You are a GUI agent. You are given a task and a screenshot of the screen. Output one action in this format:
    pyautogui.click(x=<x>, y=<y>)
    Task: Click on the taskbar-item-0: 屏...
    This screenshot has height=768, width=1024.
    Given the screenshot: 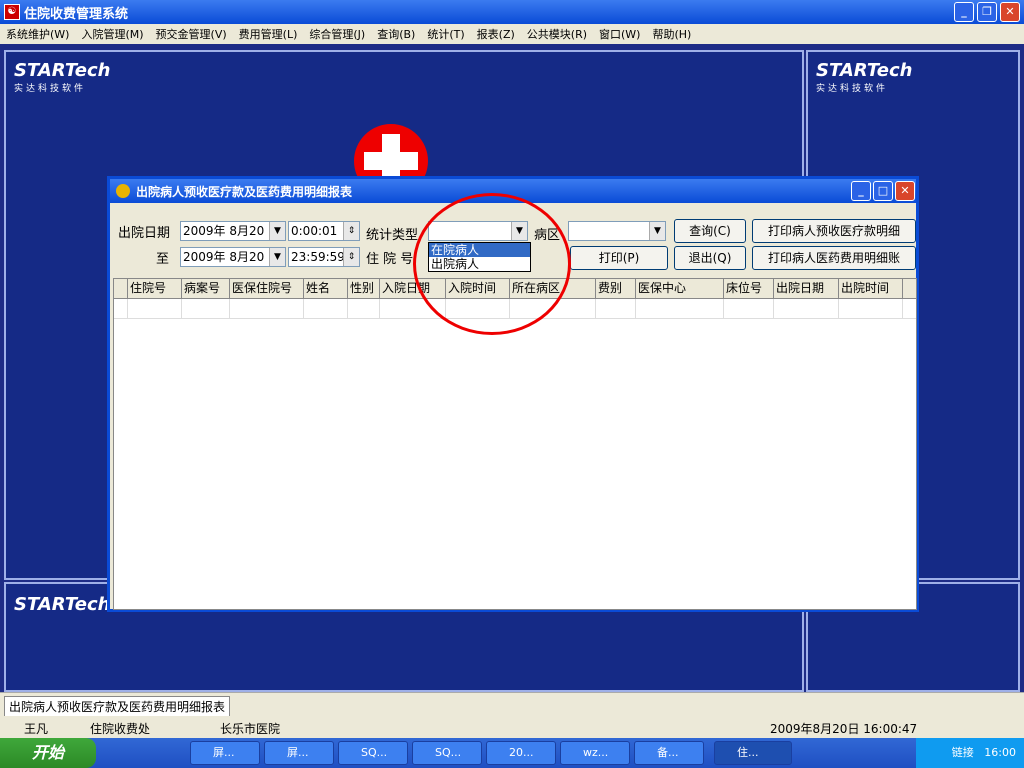 What is the action you would take?
    pyautogui.click(x=225, y=753)
    